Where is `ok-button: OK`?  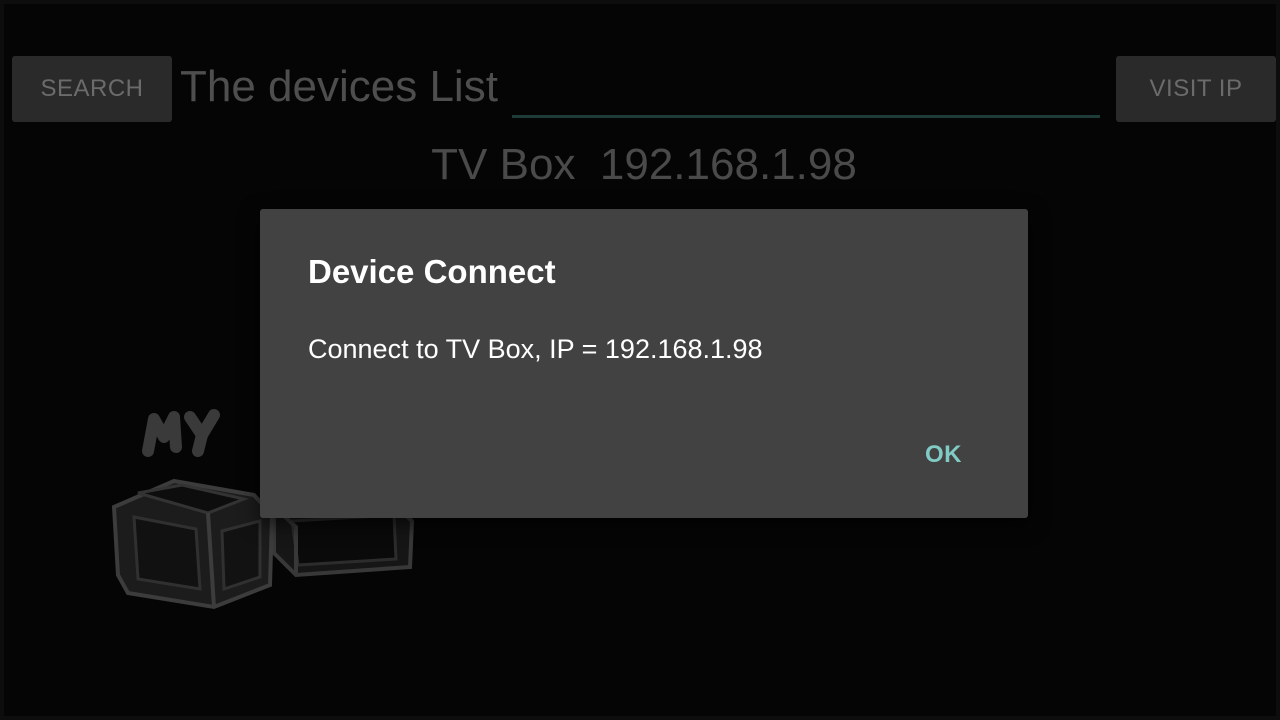
ok-button: OK is located at coordinates (943, 455).